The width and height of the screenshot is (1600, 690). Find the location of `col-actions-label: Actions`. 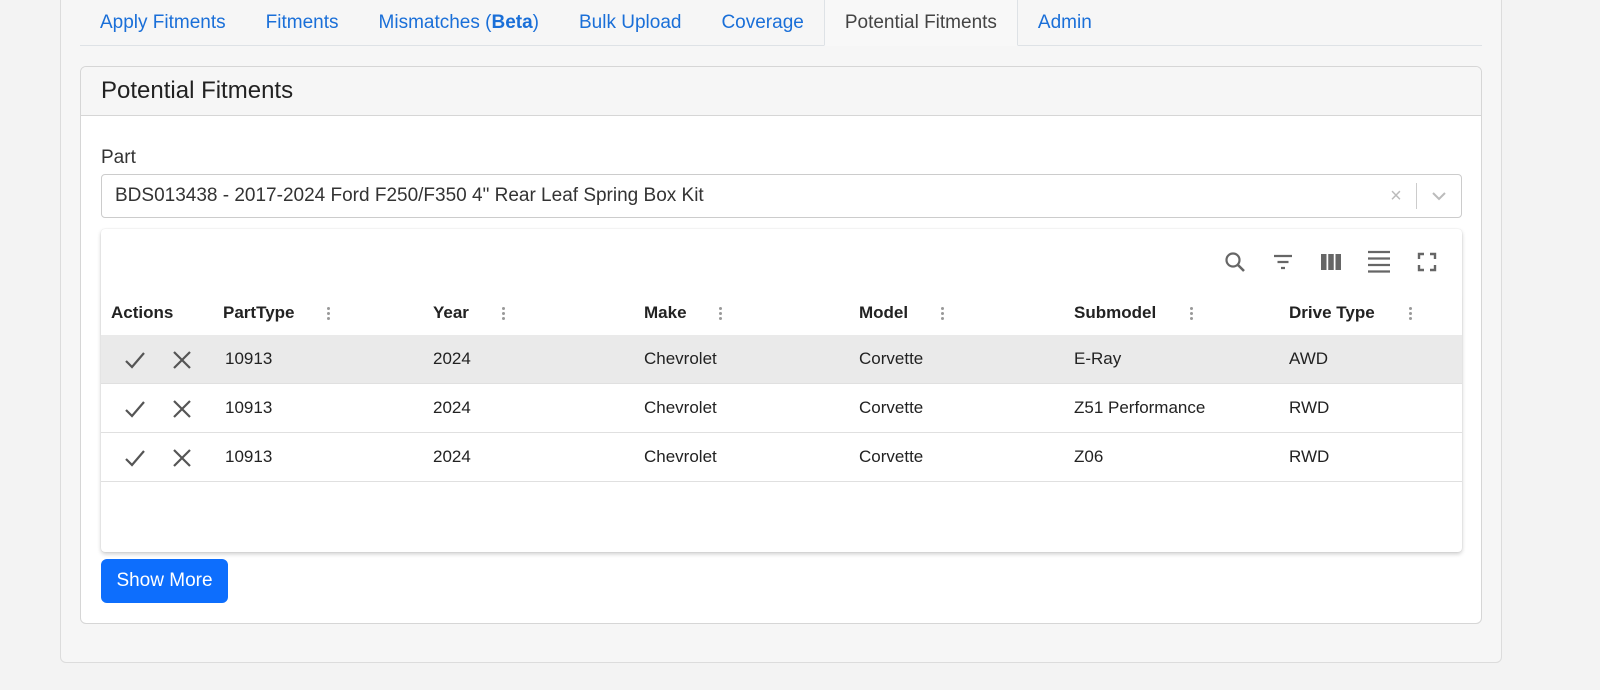

col-actions-label: Actions is located at coordinates (142, 312).